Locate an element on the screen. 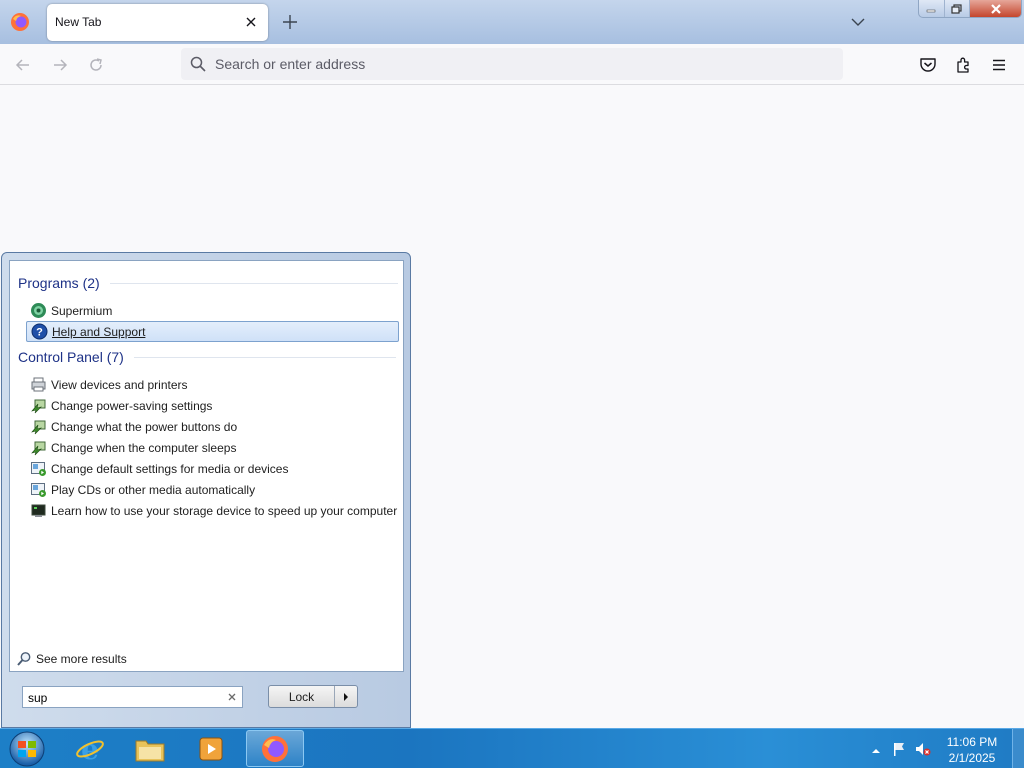 The image size is (1024, 768). group-header-control-panel: Control Panel (7) is located at coordinates (207, 357).